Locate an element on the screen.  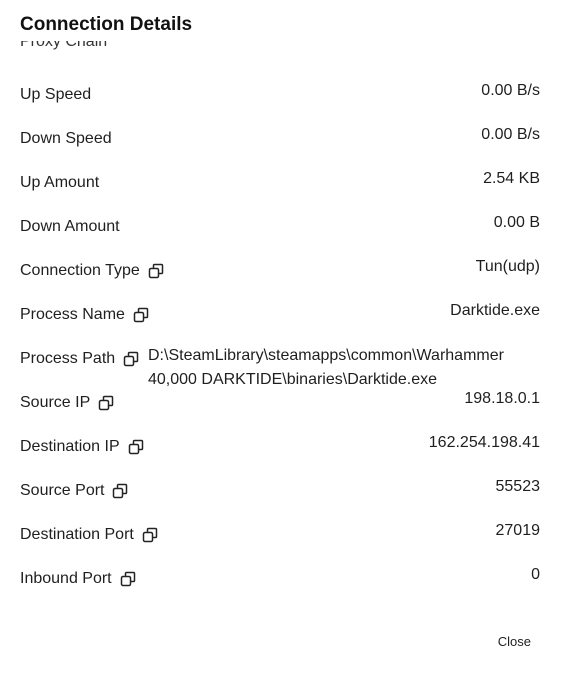
row-label: Process Path is located at coordinates (79, 359).